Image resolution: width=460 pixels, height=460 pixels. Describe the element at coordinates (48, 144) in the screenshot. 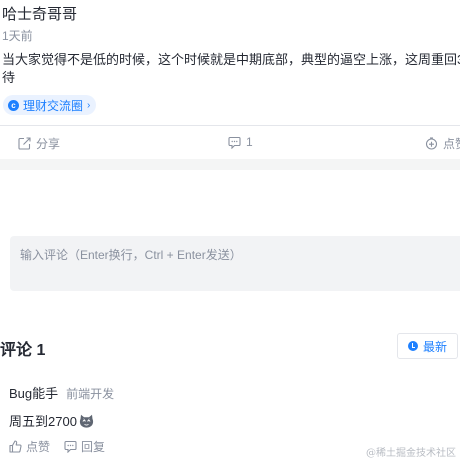

I see `share-label: 分享` at that location.